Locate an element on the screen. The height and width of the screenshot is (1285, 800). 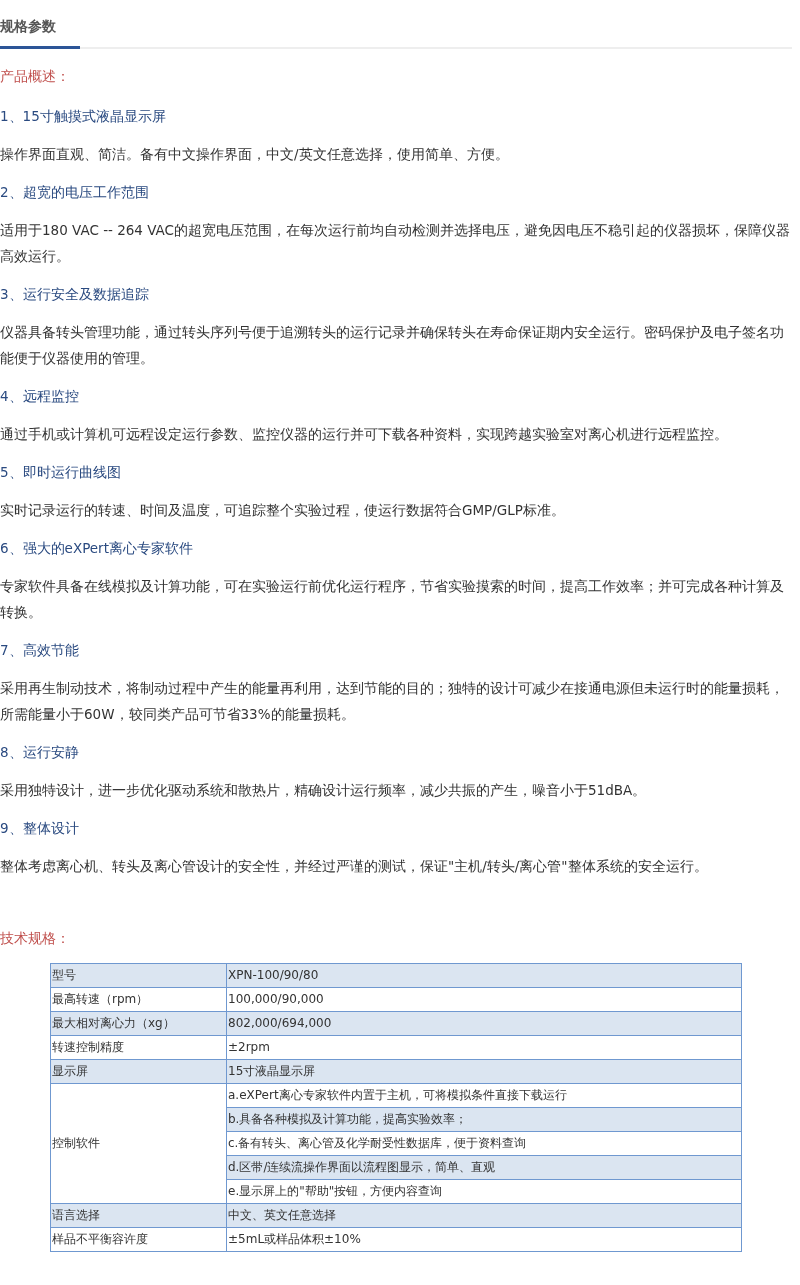
table-cell: c.备有转头、离心管及化学耐受性数据库，便于资料查询 is located at coordinates (484, 1143).